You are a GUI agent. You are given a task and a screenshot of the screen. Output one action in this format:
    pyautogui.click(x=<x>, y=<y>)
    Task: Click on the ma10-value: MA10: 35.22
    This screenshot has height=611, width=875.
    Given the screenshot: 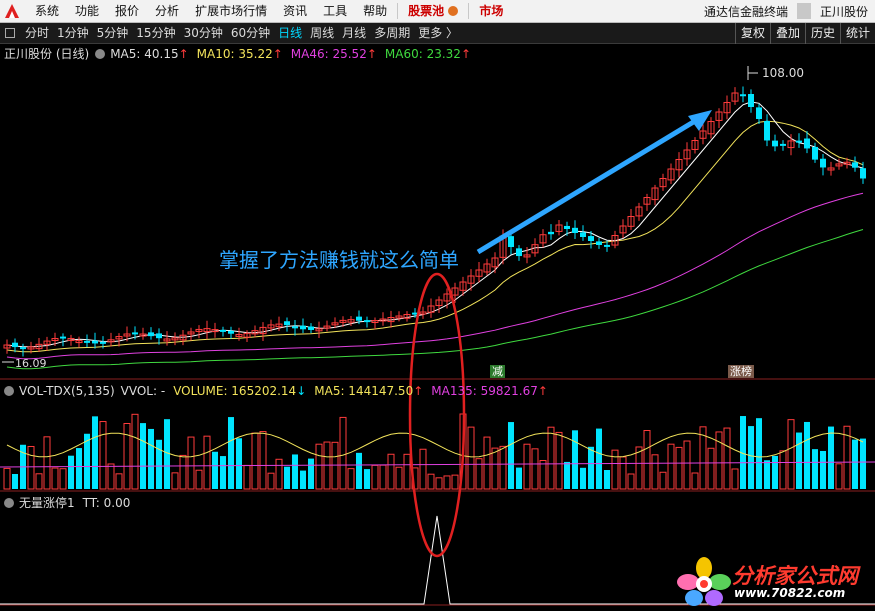 What is the action you would take?
    pyautogui.click(x=234, y=53)
    